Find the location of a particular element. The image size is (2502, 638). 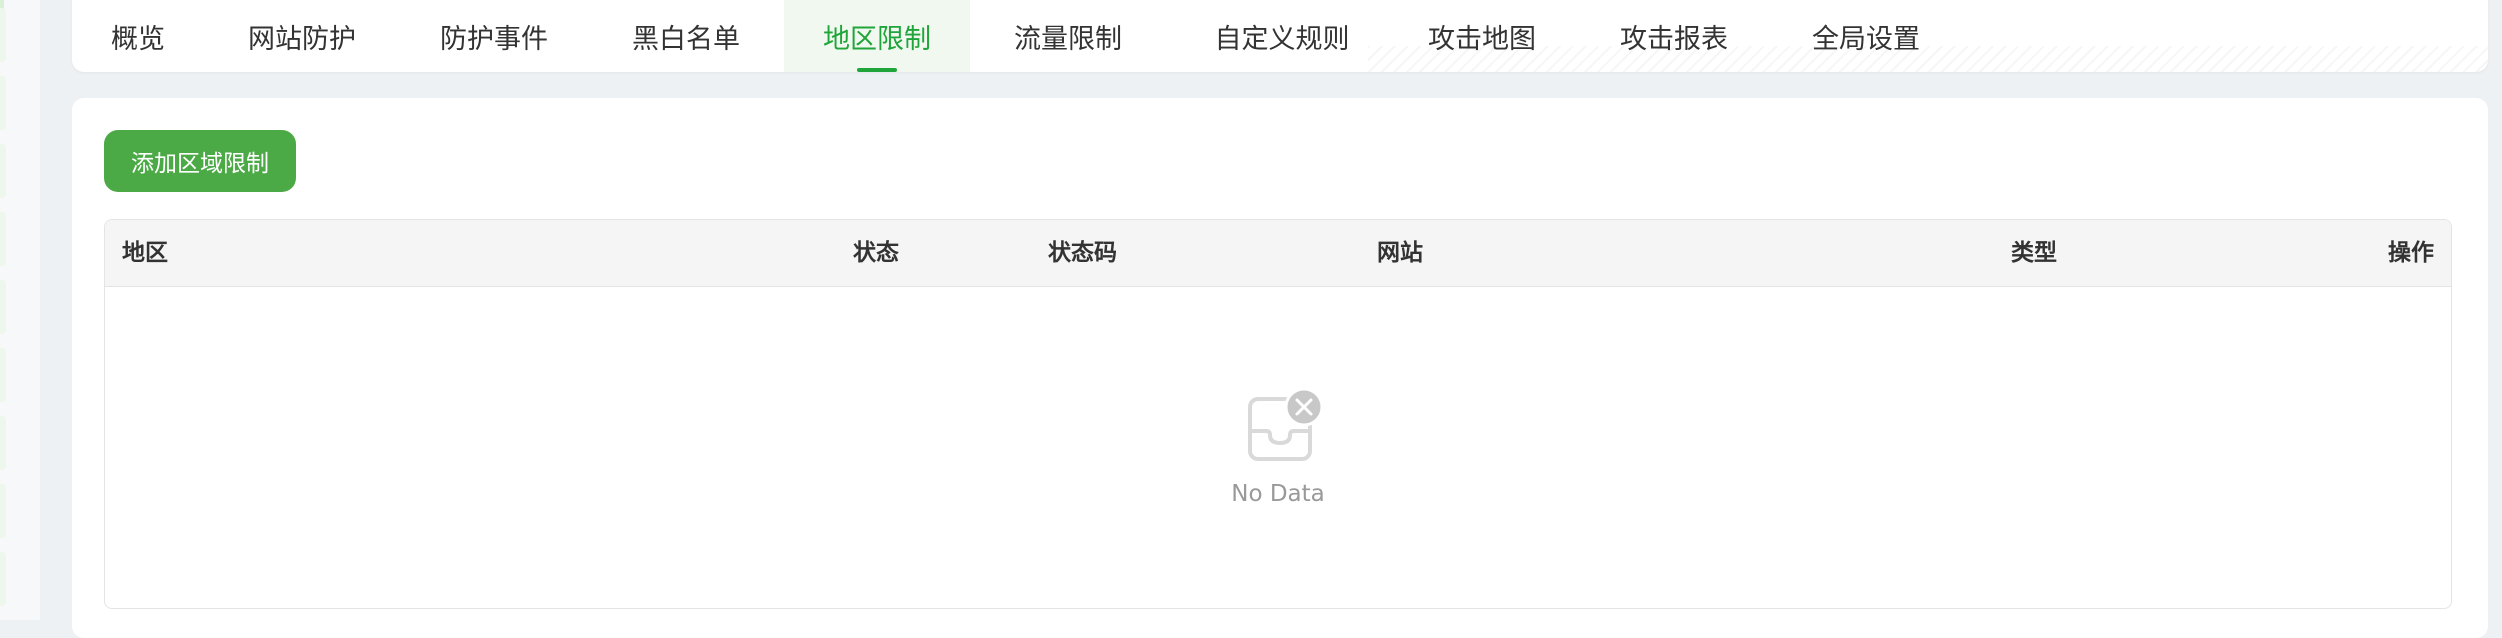

tab-traffic-limit: 流量限制 is located at coordinates (1068, 36).